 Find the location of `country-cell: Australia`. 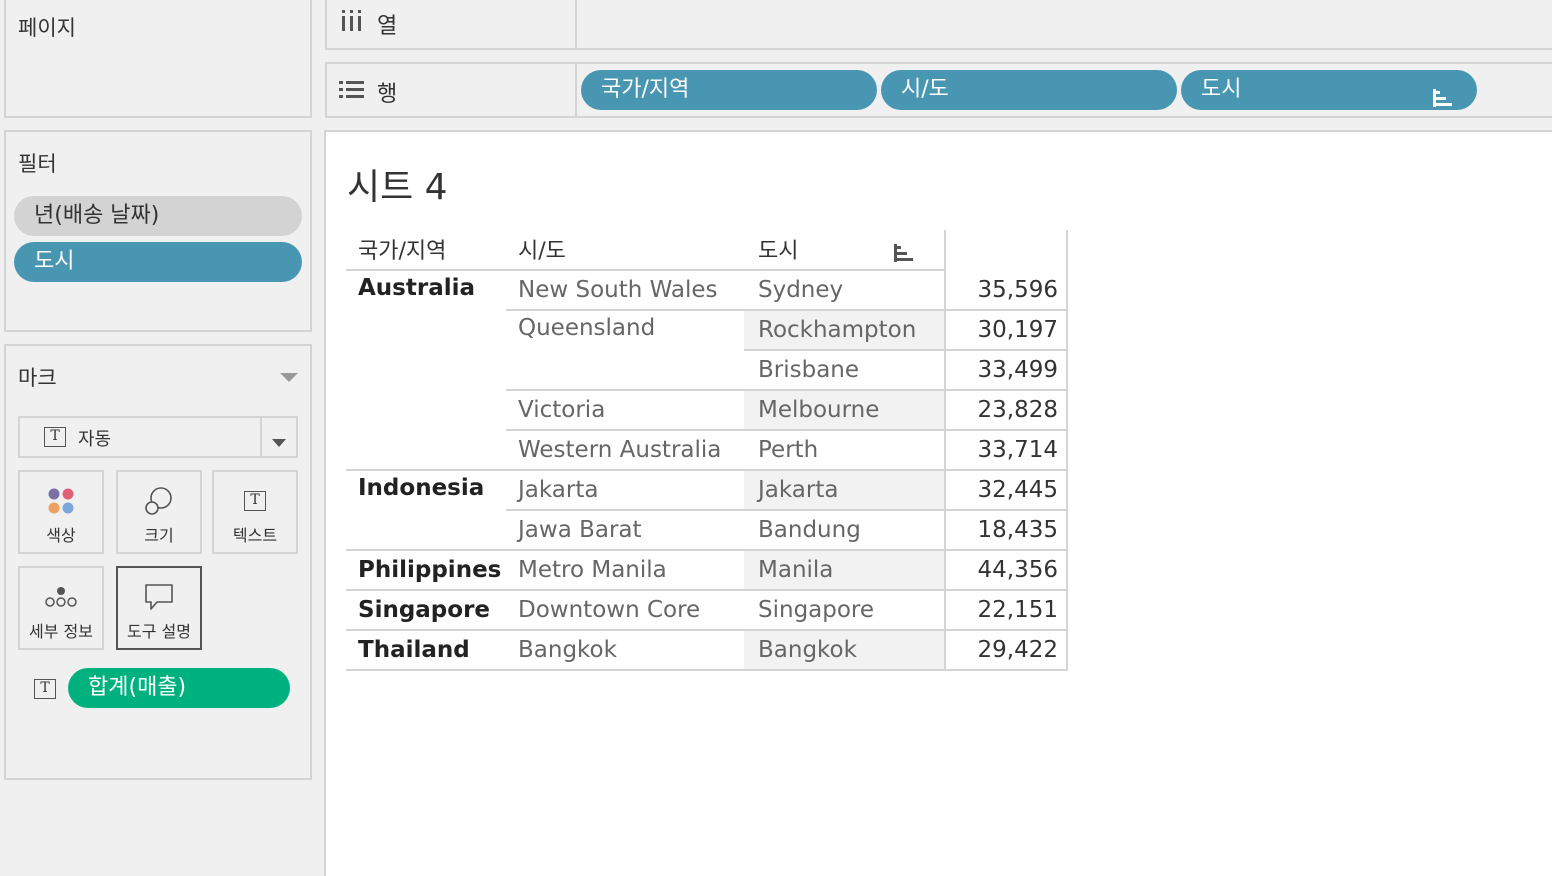

country-cell: Australia is located at coordinates (416, 288).